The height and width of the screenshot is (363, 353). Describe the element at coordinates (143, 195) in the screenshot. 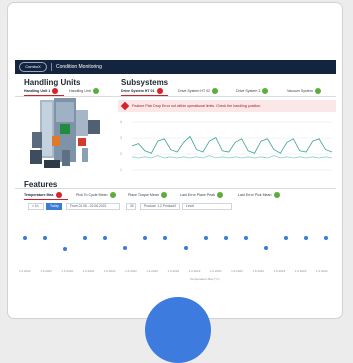

I see `tab-label: Place Torque Mean` at that location.